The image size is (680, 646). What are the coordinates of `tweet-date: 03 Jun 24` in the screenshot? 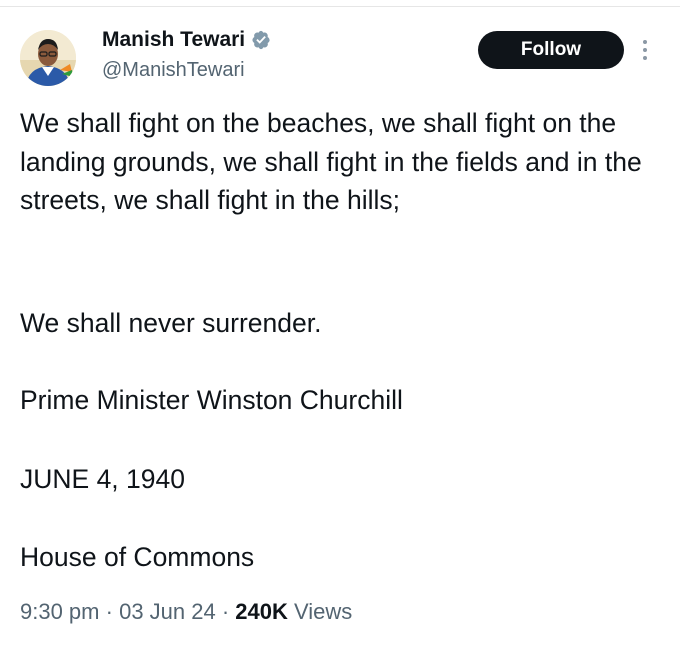 It's located at (167, 611).